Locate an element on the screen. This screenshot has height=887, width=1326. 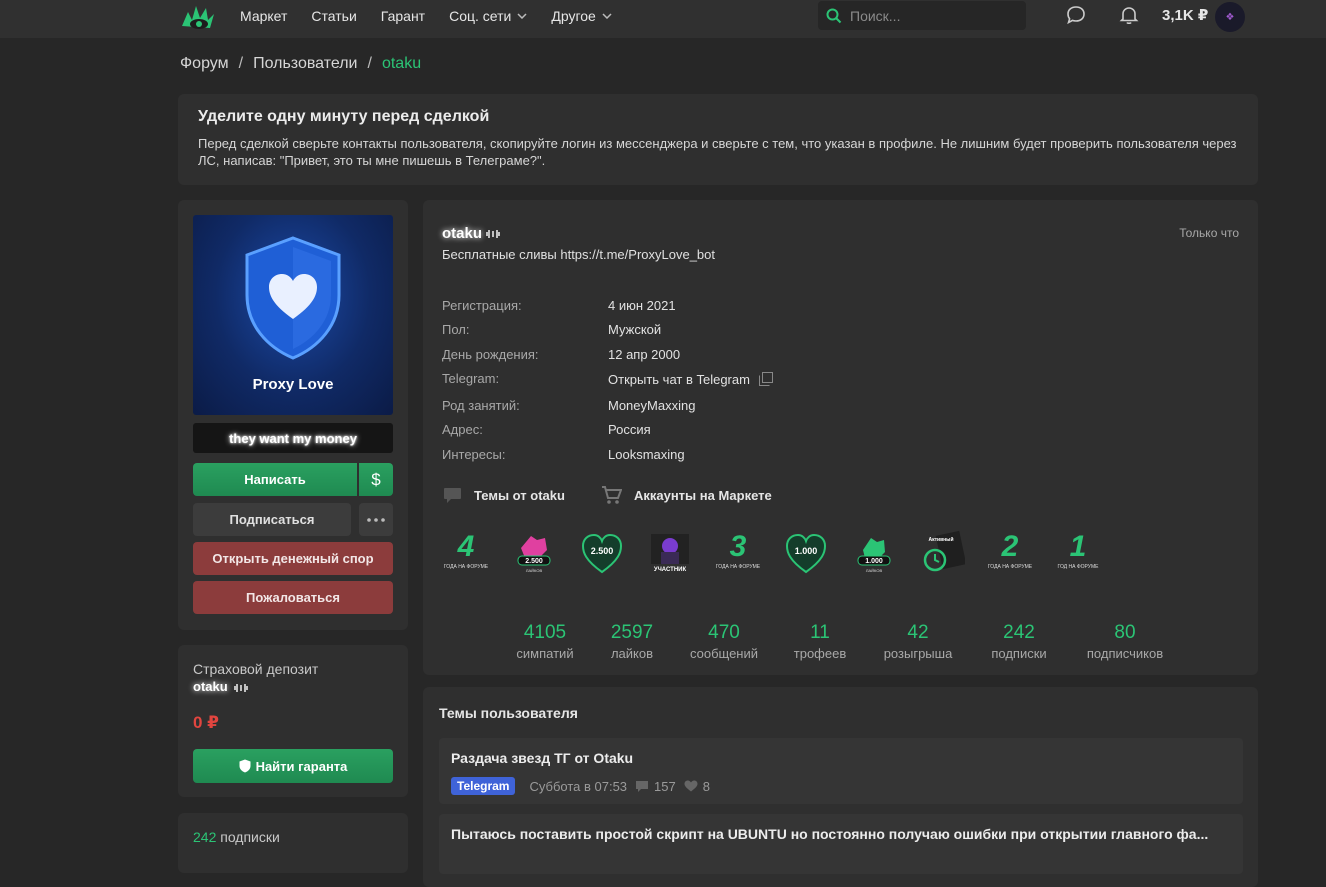
copy-icon is located at coordinates (766, 379).